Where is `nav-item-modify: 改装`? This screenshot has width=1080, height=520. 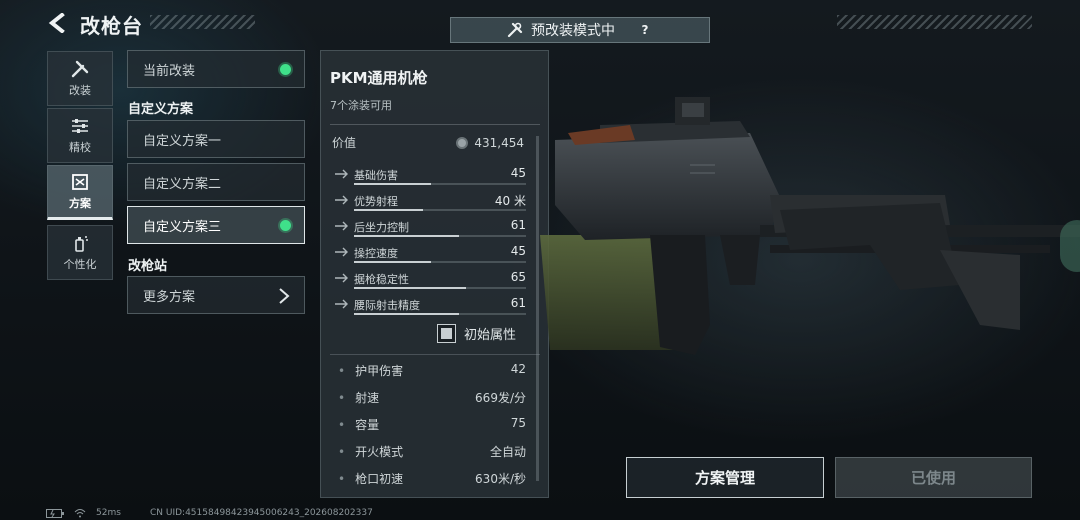
nav-item-modify: 改装 is located at coordinates (80, 78).